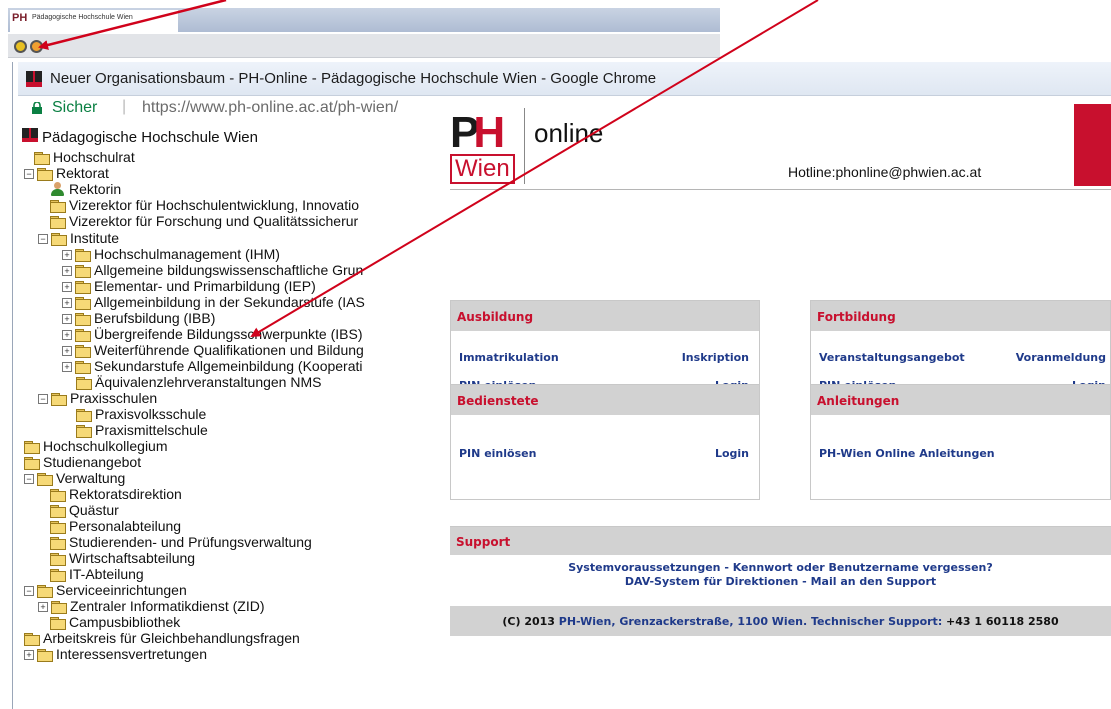 This screenshot has height=709, width=1111. I want to click on tree-item: Studienangebot, so click(82, 462).